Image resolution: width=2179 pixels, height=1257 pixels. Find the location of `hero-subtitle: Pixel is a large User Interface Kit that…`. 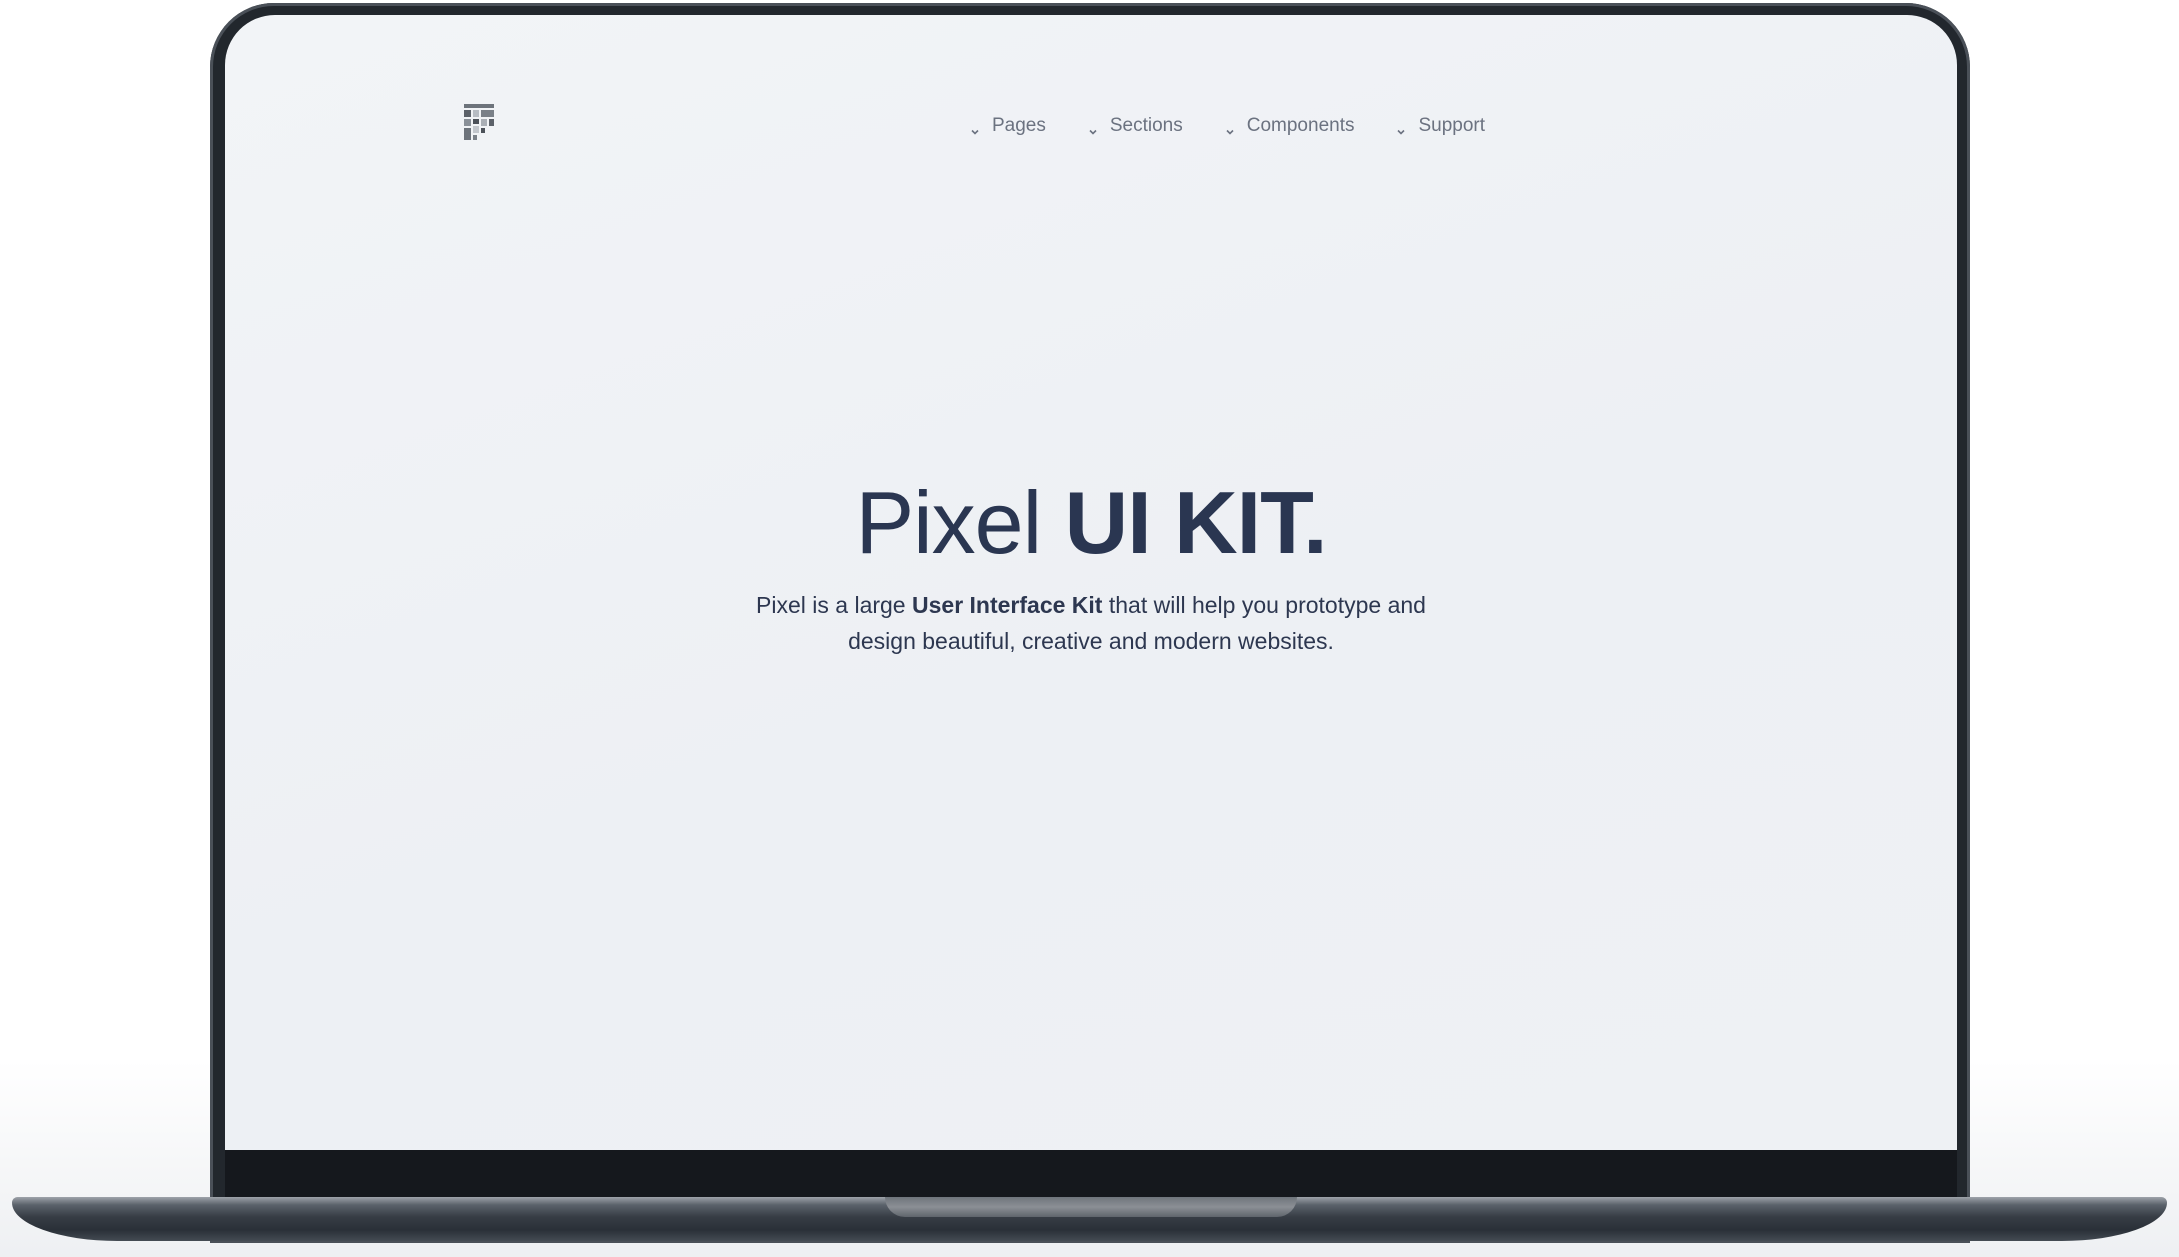

hero-subtitle: Pixel is a large User Interface Kit that… is located at coordinates (1091, 623).